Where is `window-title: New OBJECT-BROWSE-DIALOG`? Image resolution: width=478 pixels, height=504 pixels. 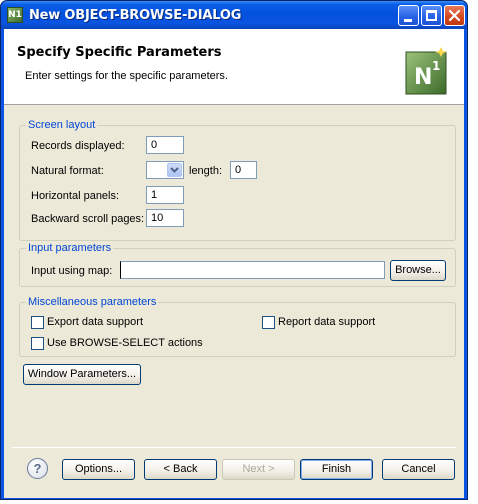
window-title: New OBJECT-BROWSE-DIALOG is located at coordinates (135, 15).